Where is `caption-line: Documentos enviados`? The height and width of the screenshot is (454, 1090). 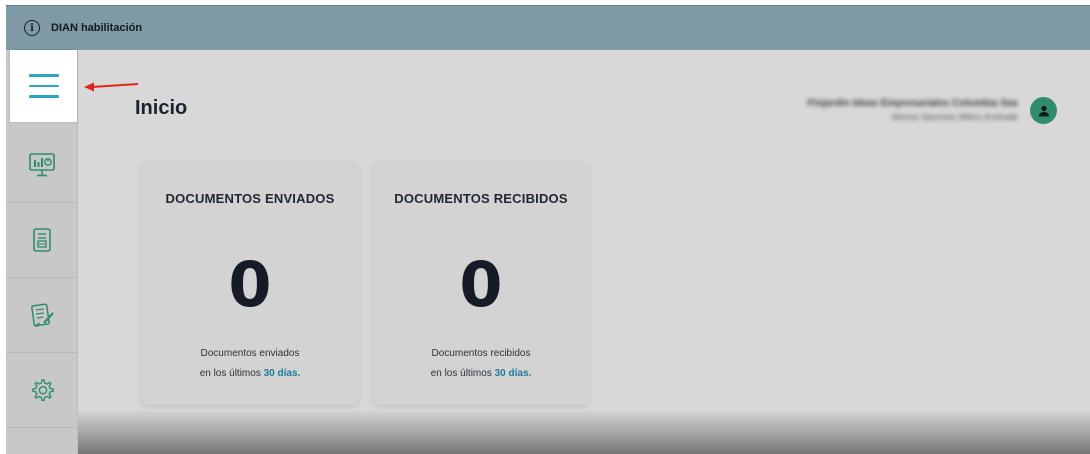
caption-line: Documentos enviados is located at coordinates (250, 353).